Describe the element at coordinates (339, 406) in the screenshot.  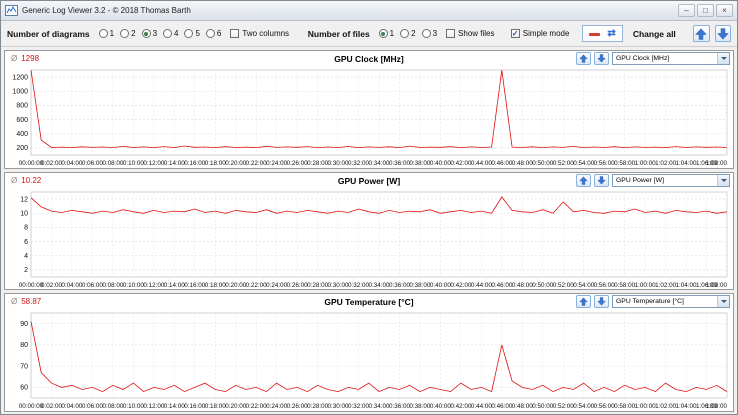
I see `svg-text: 0:30:00` at that location.